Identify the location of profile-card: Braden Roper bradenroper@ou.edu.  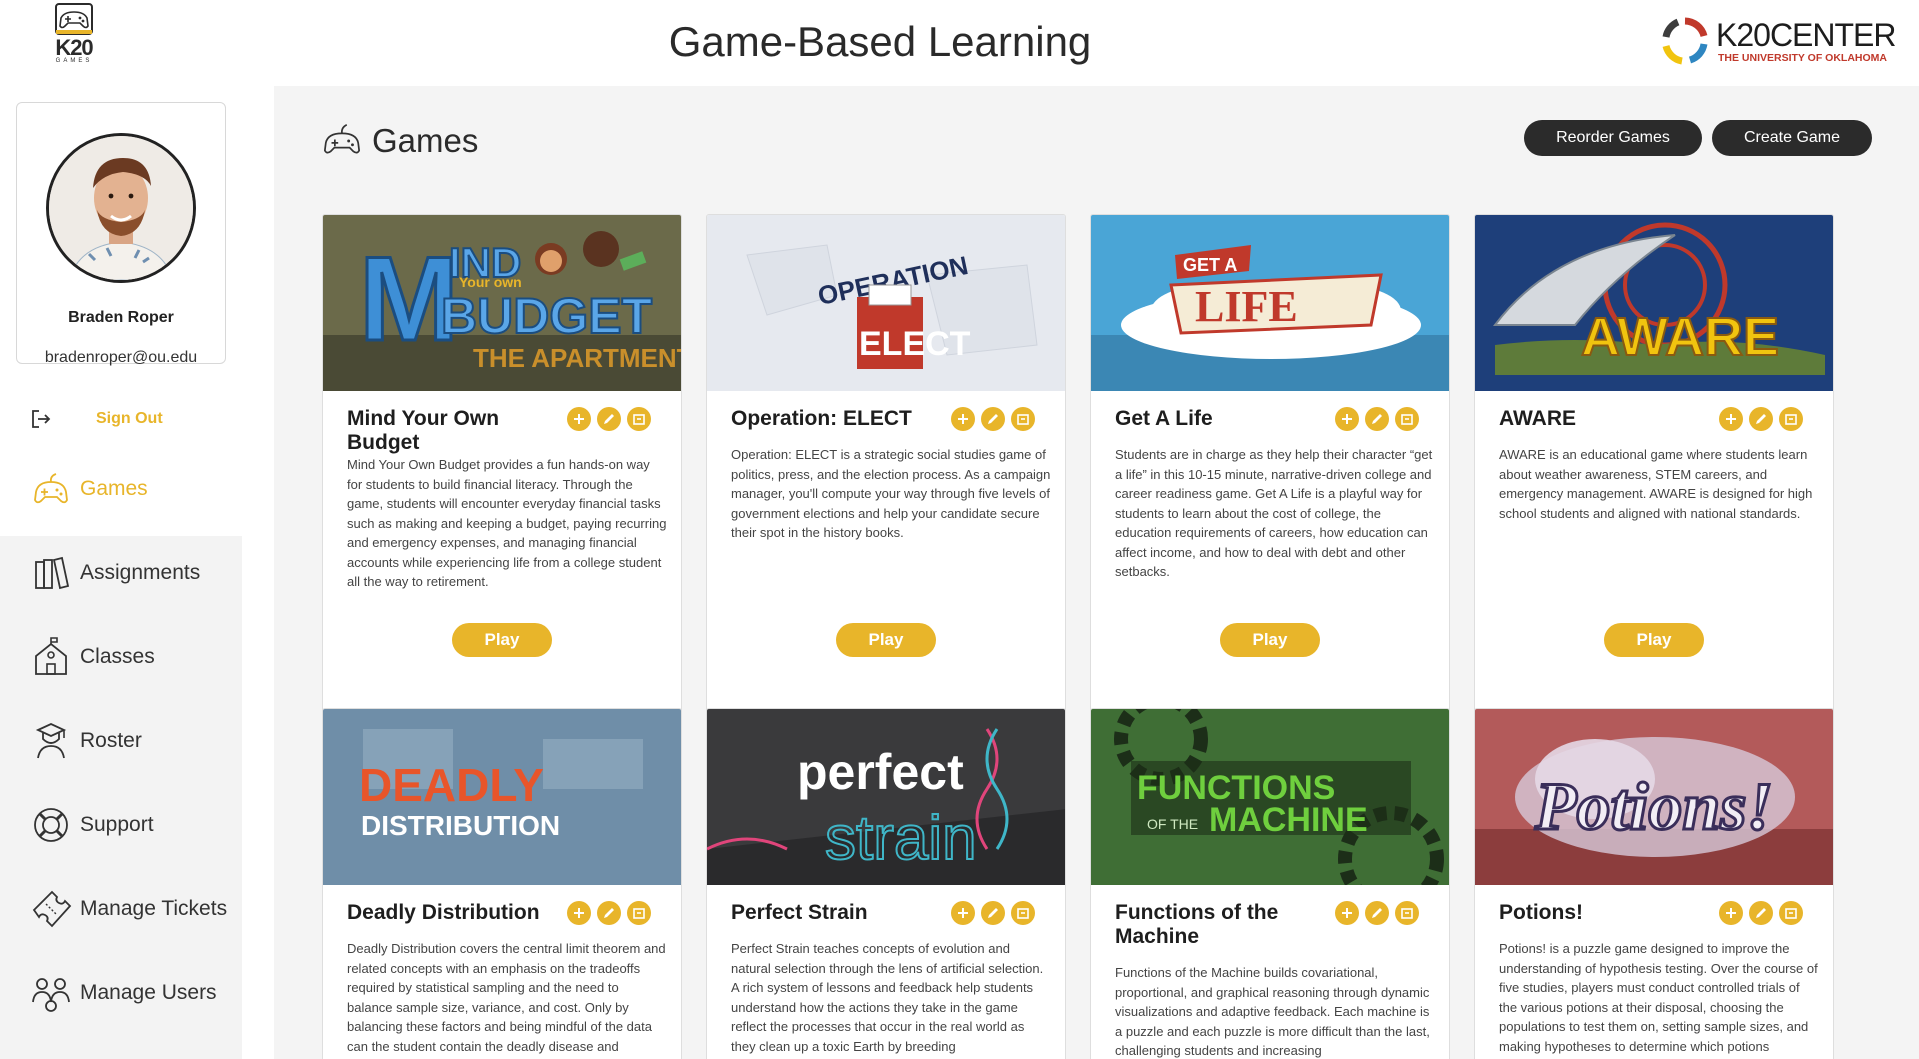
(121, 234).